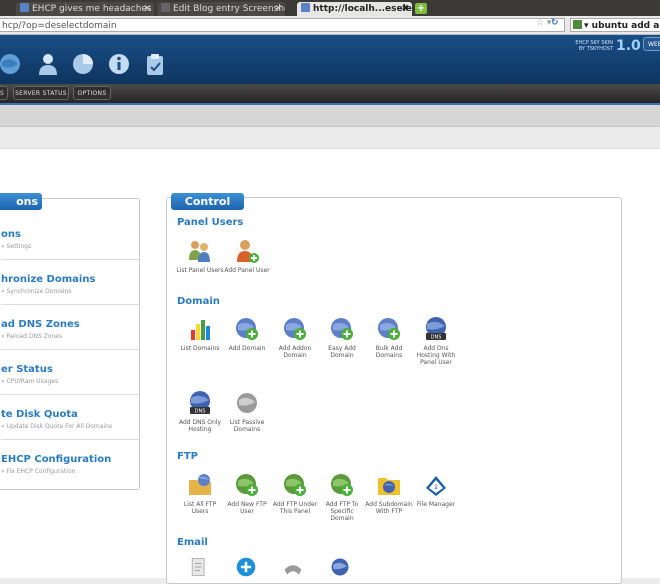 The height and width of the screenshot is (584, 660). I want to click on email-list-icon, so click(199, 567).